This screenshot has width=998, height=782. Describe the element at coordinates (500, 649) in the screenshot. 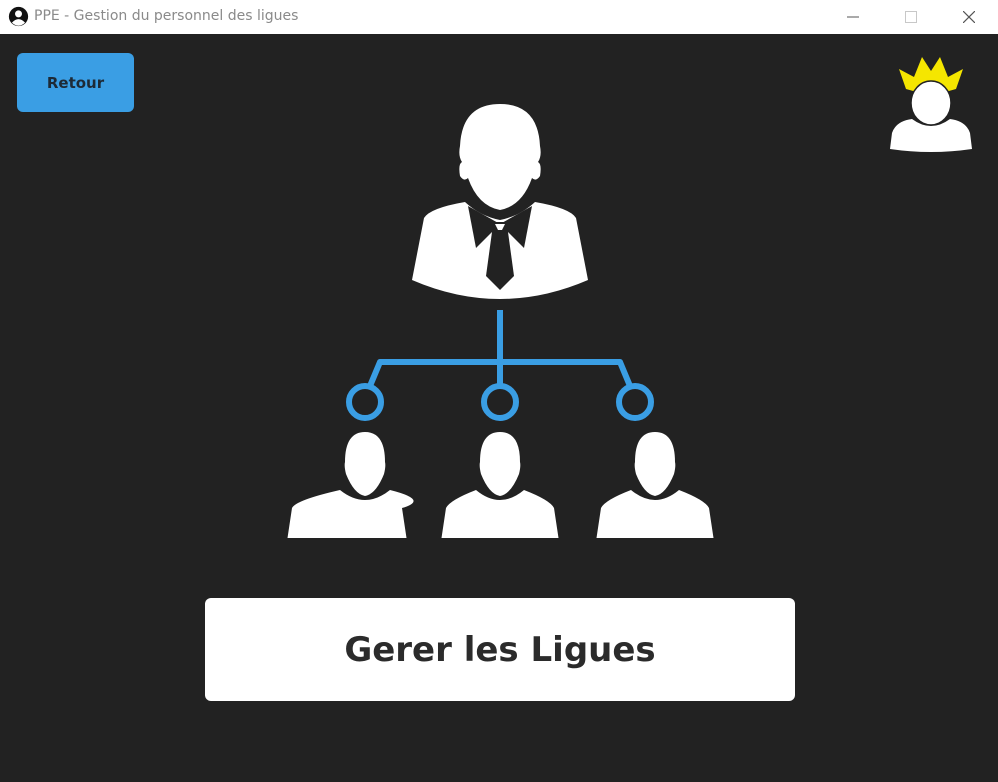

I see `manage-leagues-button: Gerer les Ligues` at that location.